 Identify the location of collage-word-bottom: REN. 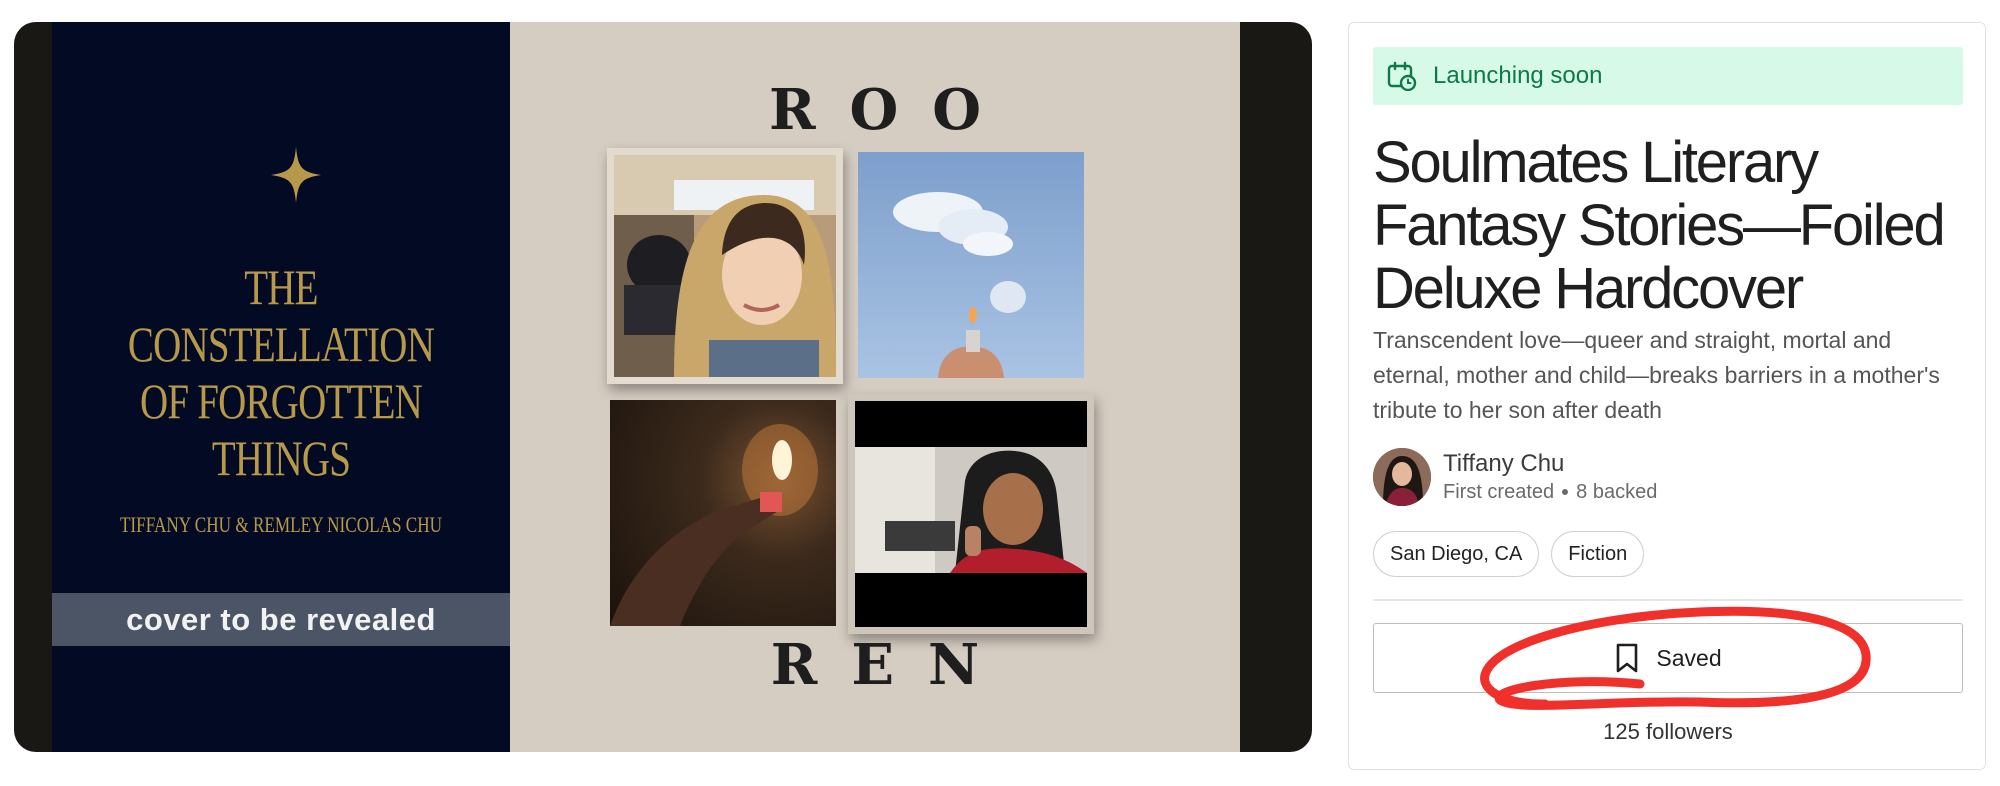
(892, 665).